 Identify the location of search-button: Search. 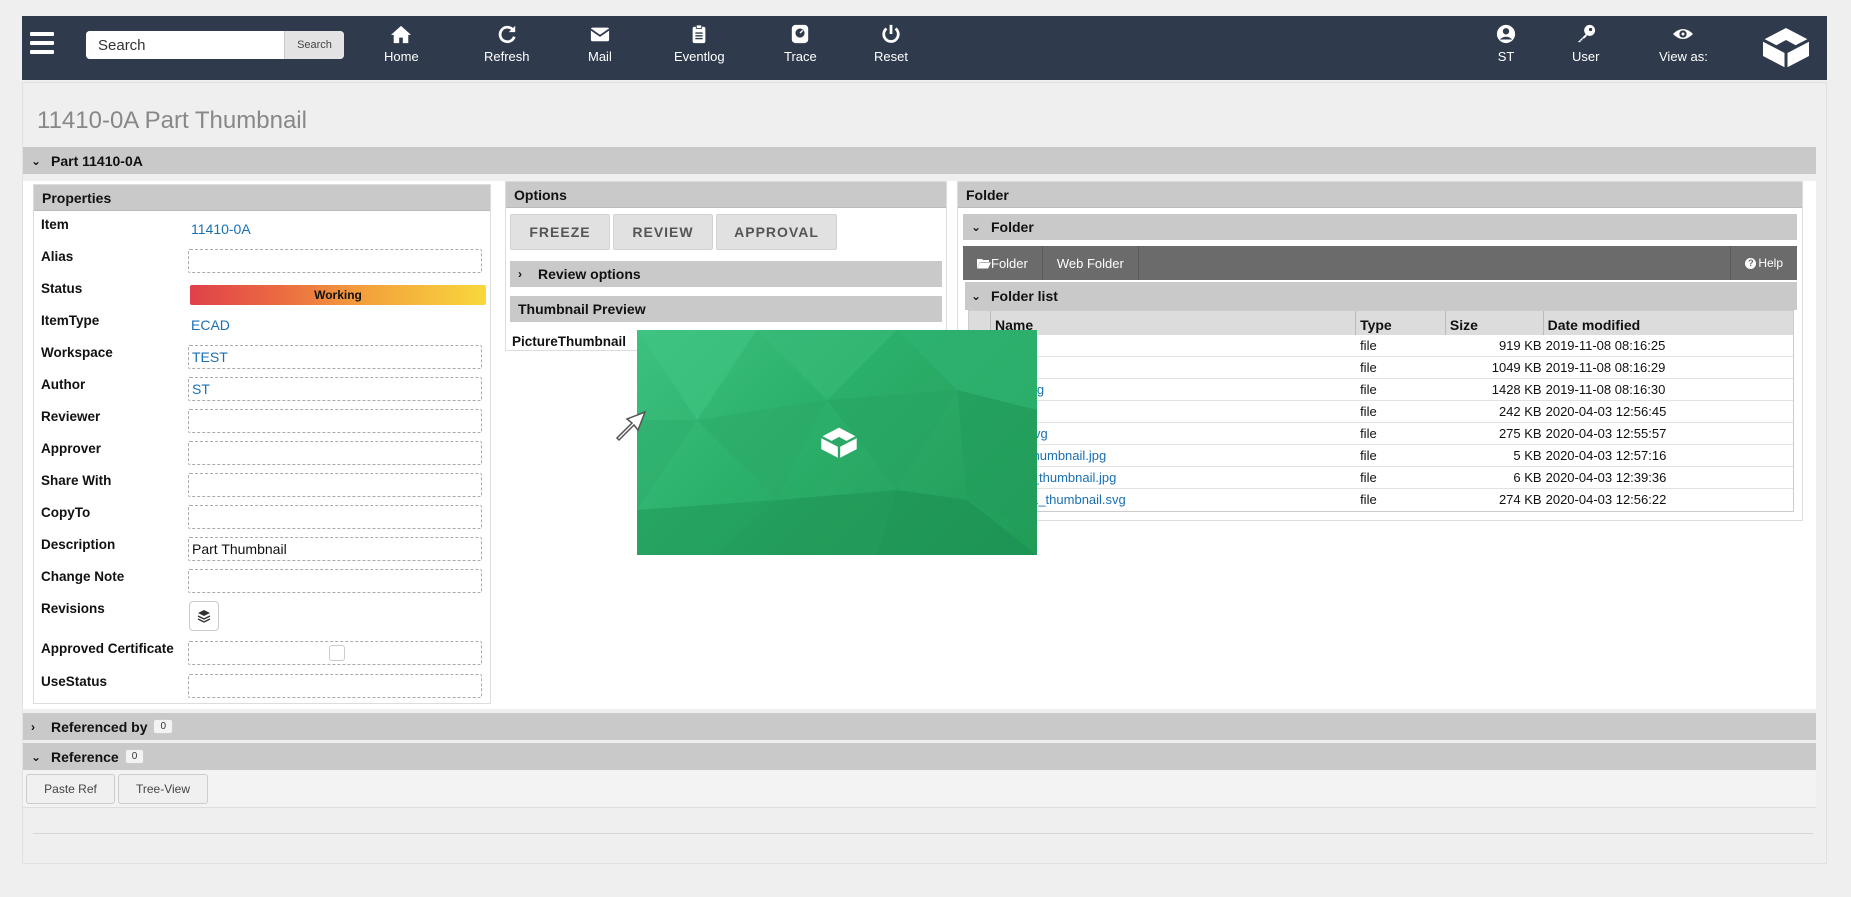
(314, 45).